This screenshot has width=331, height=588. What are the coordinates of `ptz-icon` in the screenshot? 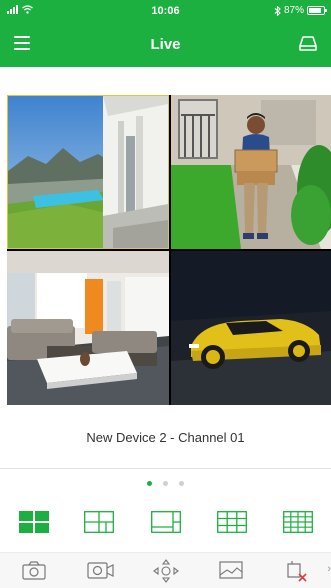 It's located at (166, 571).